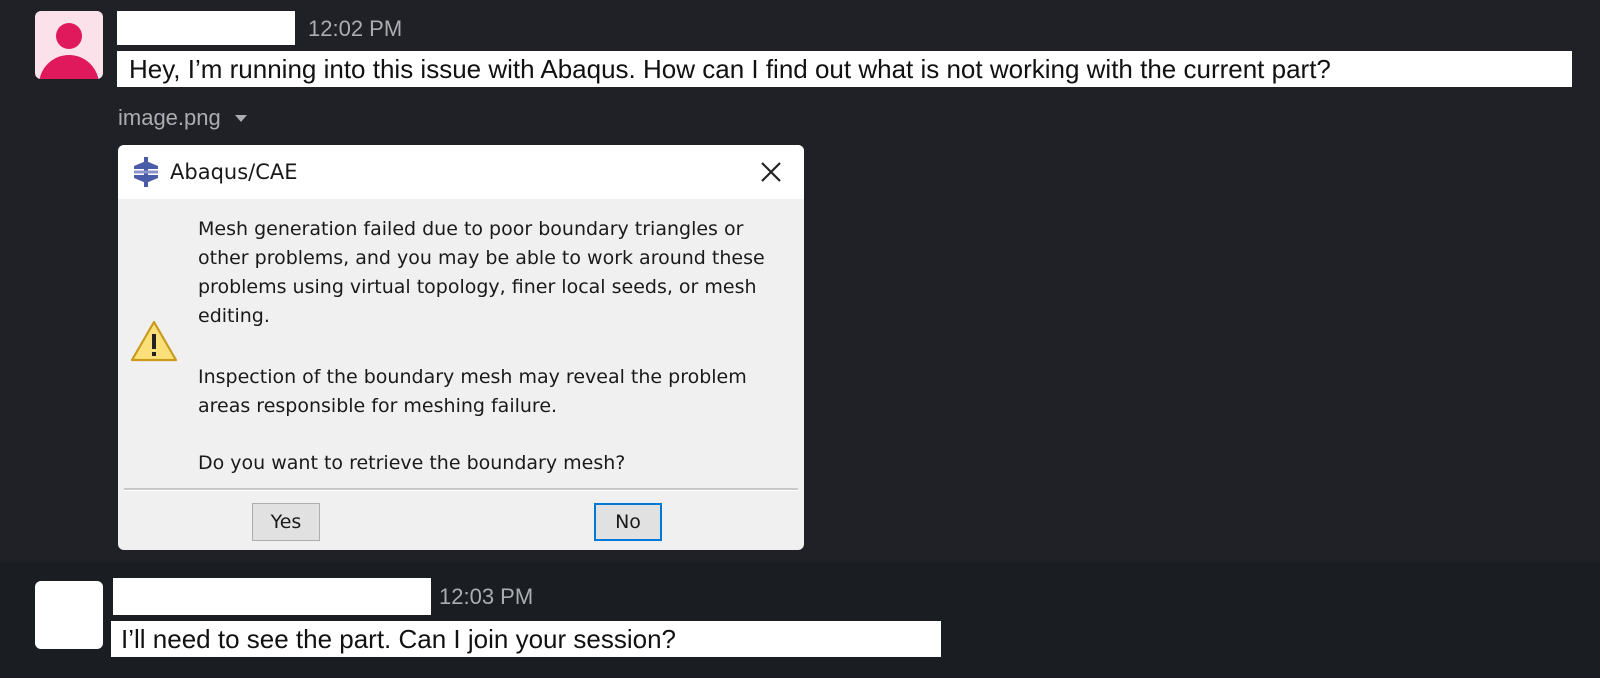  What do you see at coordinates (169, 118) in the screenshot?
I see `attachment-filename: image.png` at bounding box center [169, 118].